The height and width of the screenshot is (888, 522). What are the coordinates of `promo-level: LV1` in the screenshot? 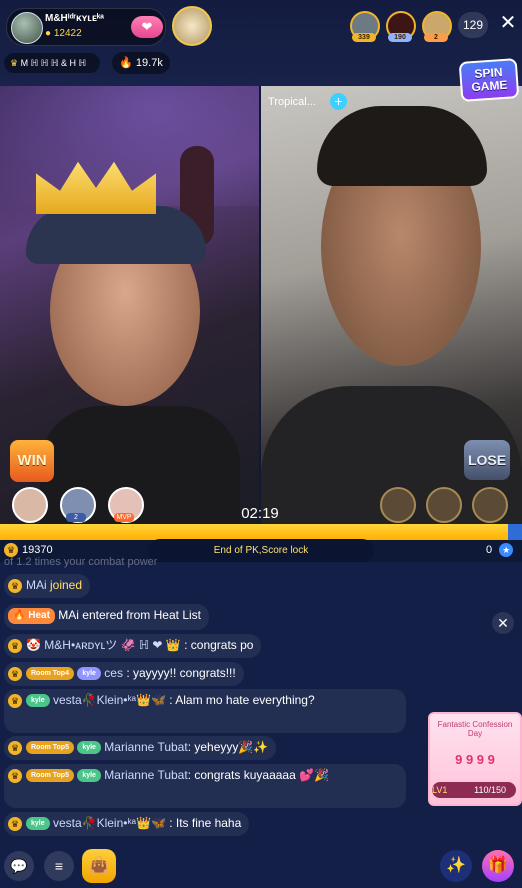 It's located at (440, 790).